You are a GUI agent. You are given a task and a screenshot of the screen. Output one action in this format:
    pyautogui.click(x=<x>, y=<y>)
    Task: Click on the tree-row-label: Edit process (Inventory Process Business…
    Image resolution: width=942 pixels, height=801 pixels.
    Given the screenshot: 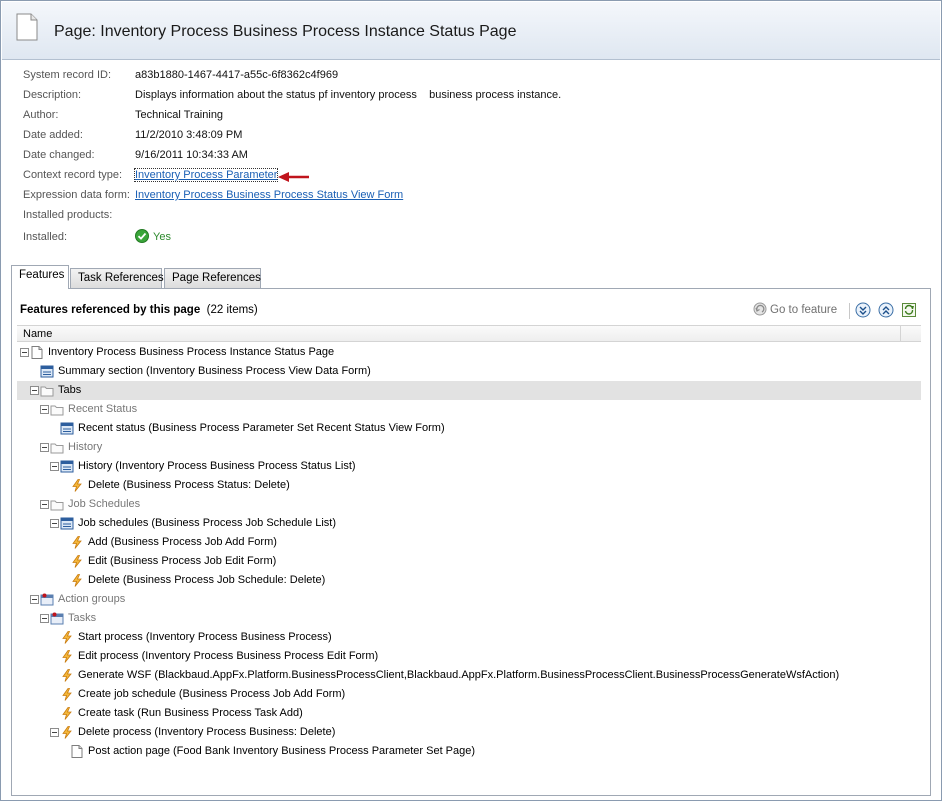 What is the action you would take?
    pyautogui.click(x=228, y=656)
    